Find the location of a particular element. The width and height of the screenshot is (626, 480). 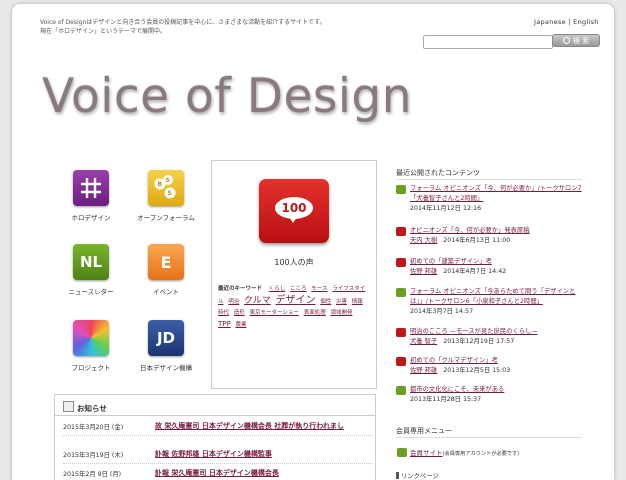

search-icon is located at coordinates (566, 40).